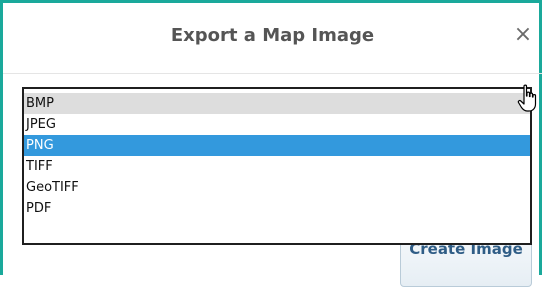  I want to click on format-option-geotiff: GeoTIFF, so click(277, 187).